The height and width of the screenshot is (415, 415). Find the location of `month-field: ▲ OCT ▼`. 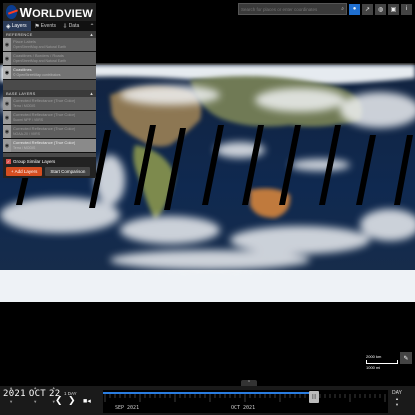

month-field: ▲ OCT ▼ is located at coordinates (37, 394).